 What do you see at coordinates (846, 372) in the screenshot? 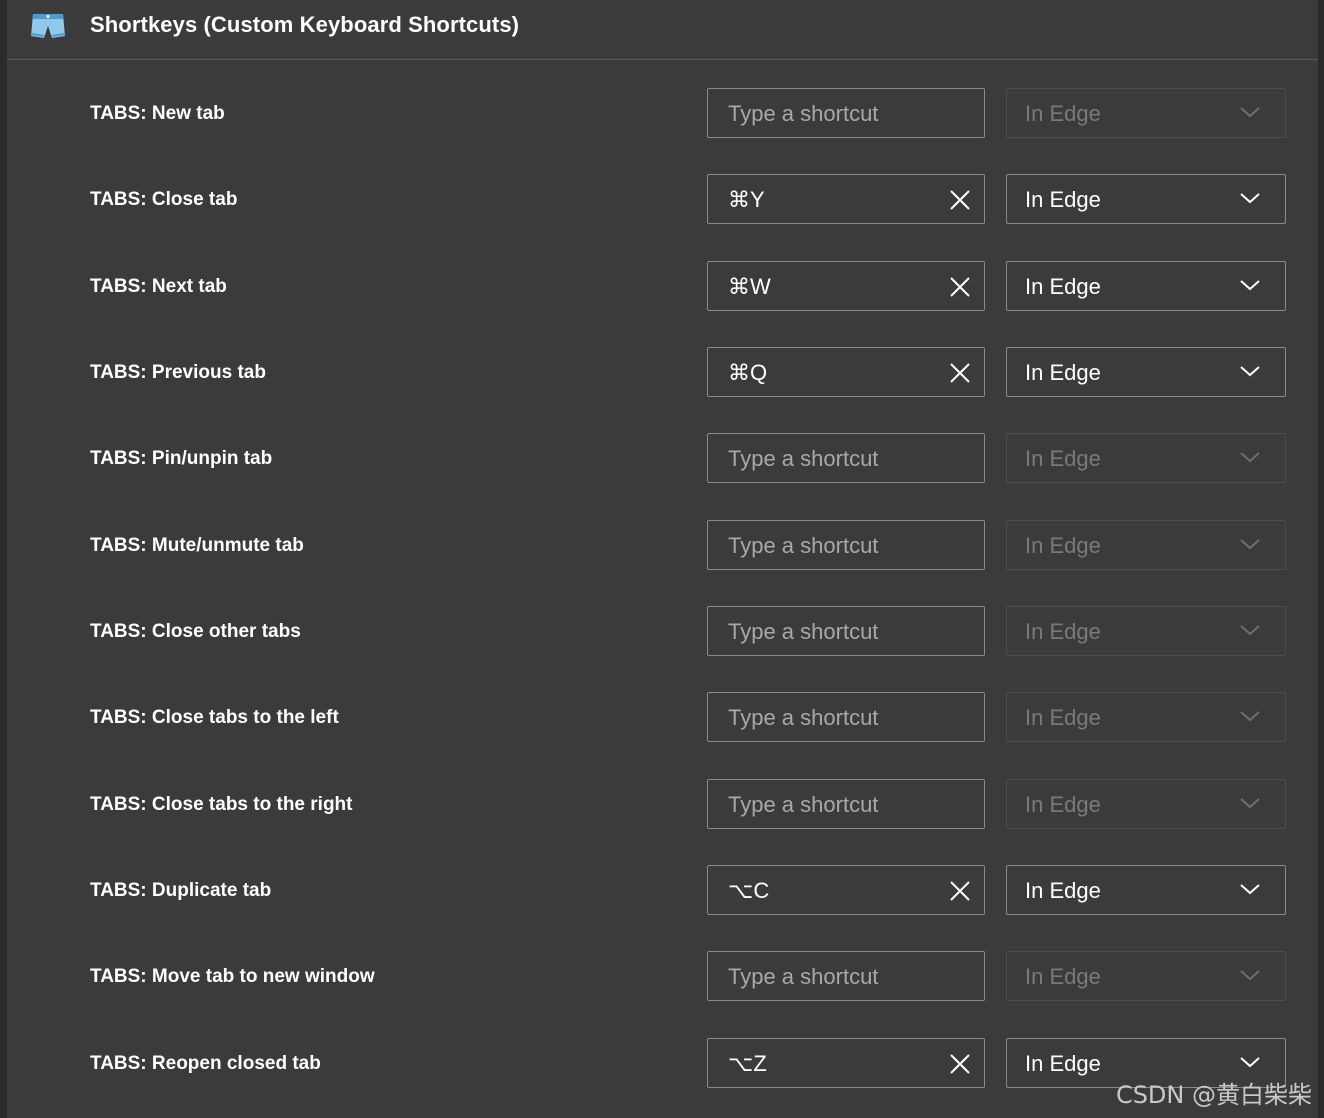
I see `shortcut-input: ⌘Q` at bounding box center [846, 372].